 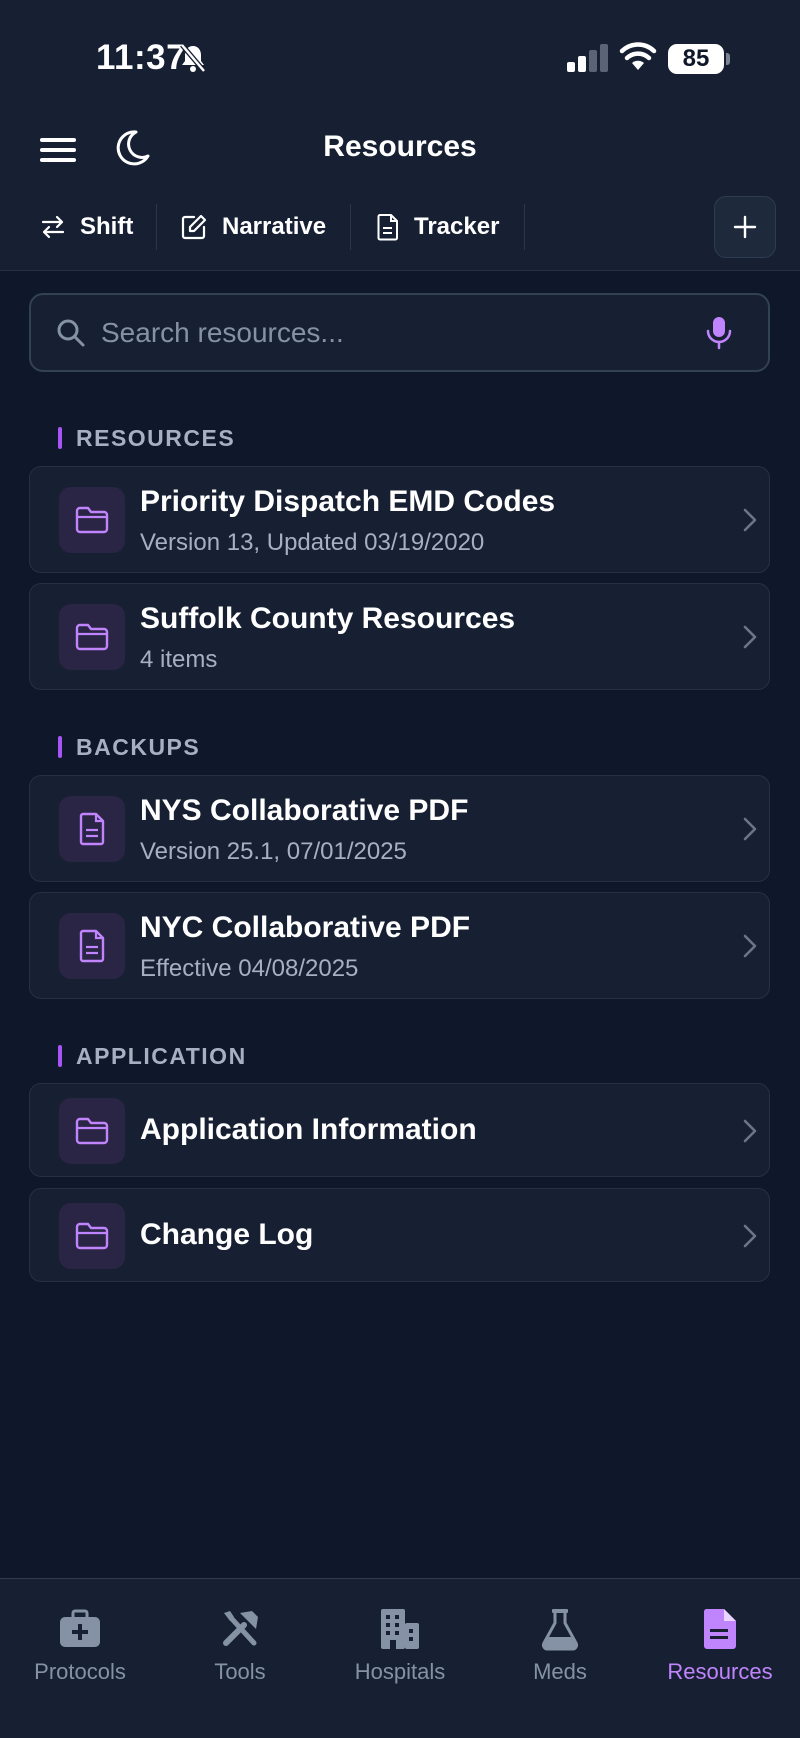 What do you see at coordinates (53, 227) in the screenshot?
I see `swap-arrows-icon` at bounding box center [53, 227].